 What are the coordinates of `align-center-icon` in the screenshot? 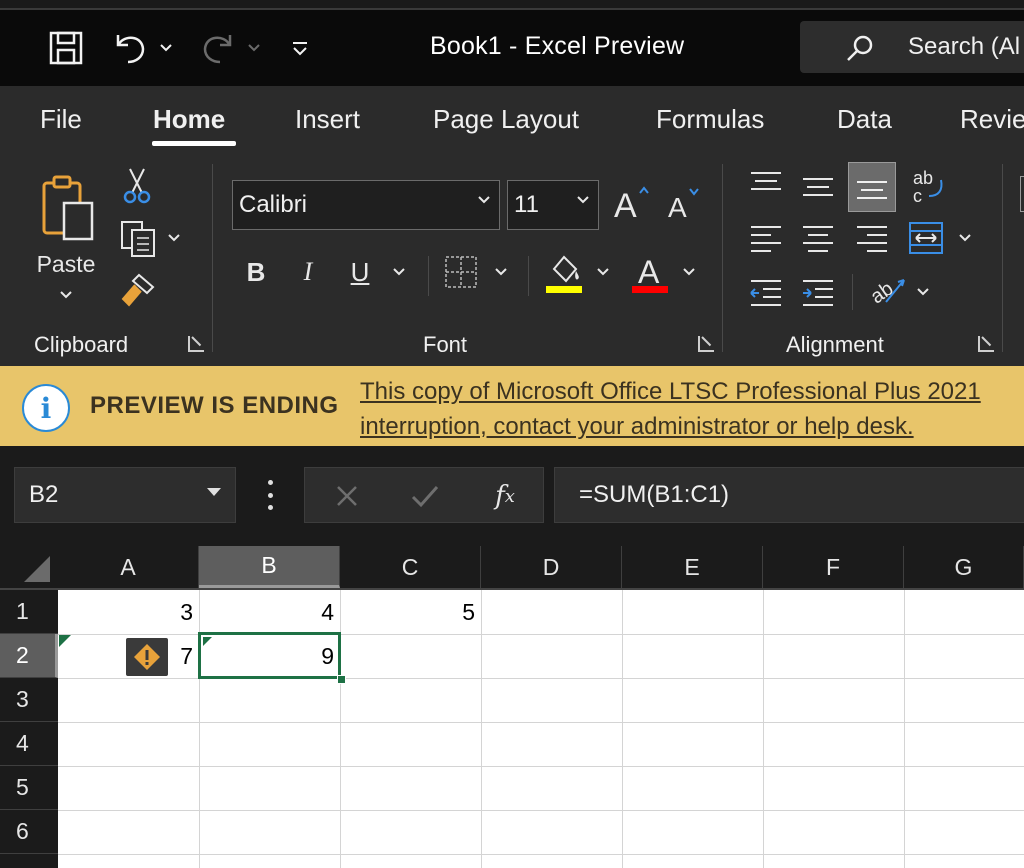 It's located at (818, 238).